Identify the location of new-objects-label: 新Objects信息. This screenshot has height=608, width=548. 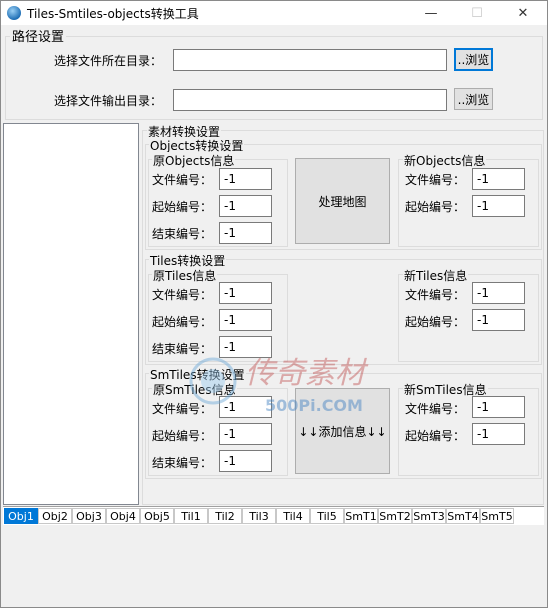
(445, 160).